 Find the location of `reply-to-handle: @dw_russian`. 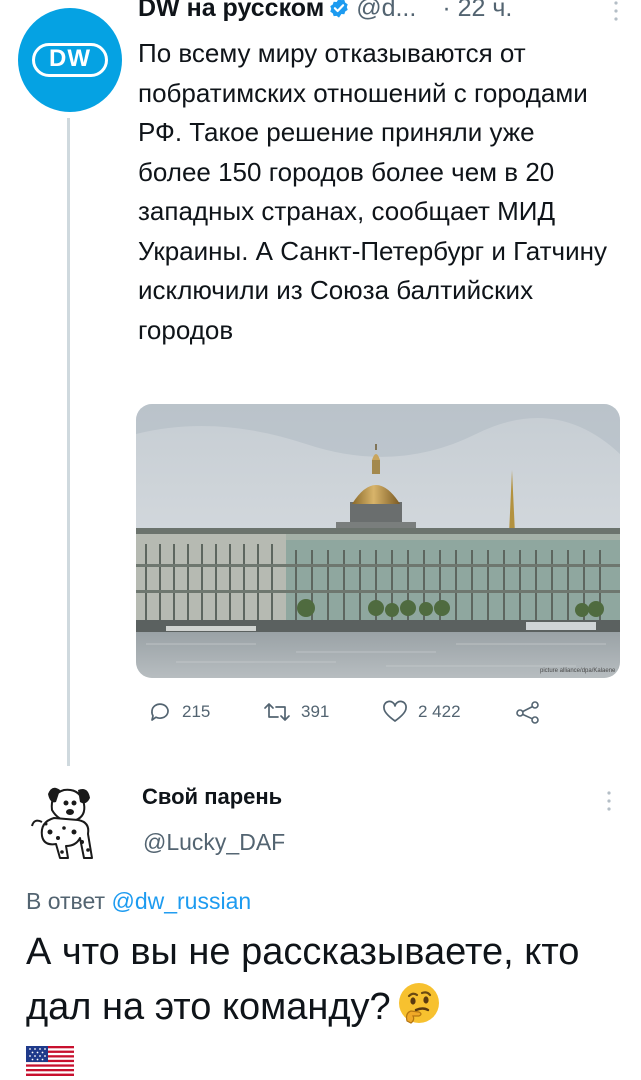

reply-to-handle: @dw_russian is located at coordinates (181, 901).